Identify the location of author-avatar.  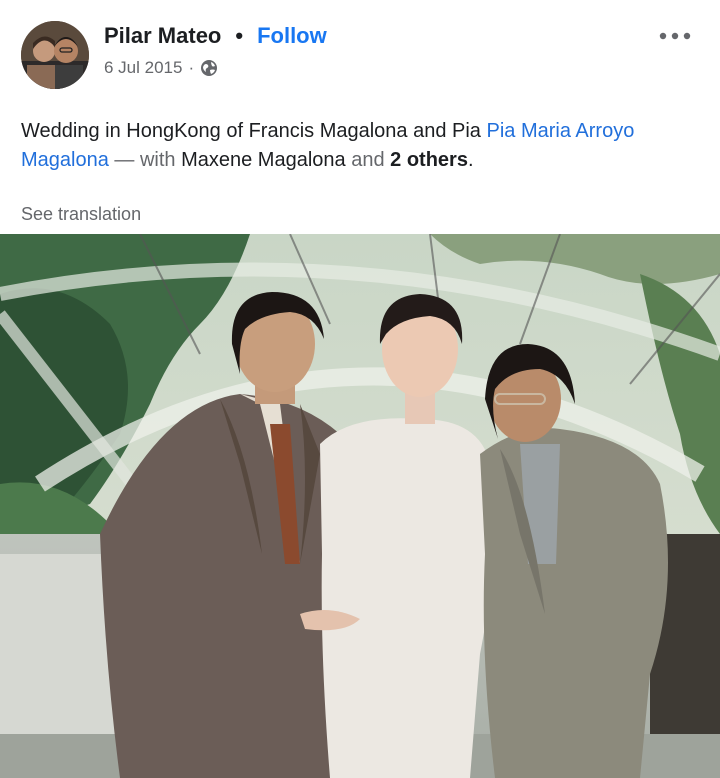
(55, 55).